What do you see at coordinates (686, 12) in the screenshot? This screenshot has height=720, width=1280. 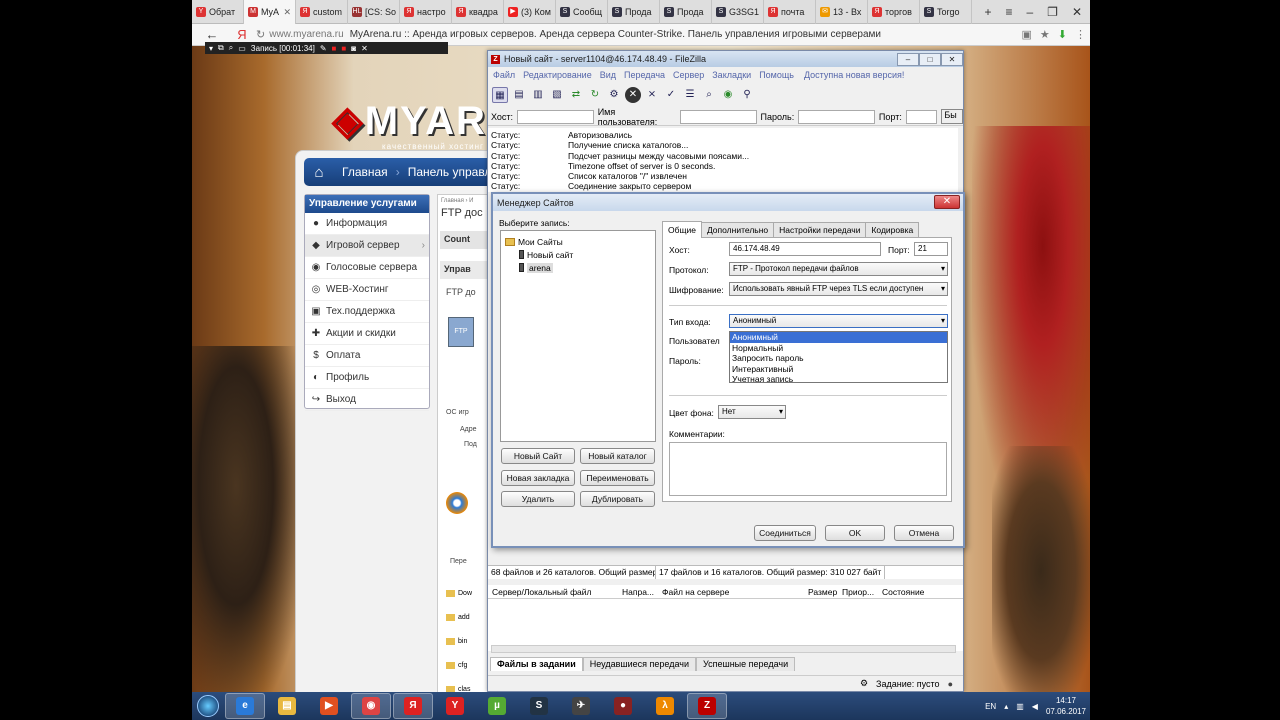 I see `browser-tab: S Прода` at bounding box center [686, 12].